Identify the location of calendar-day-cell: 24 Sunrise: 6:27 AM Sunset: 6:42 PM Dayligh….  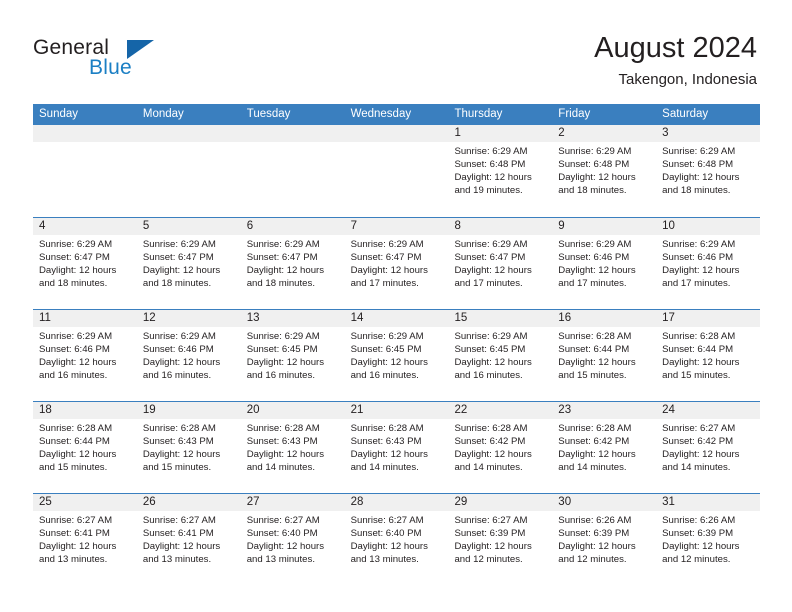
(708, 447).